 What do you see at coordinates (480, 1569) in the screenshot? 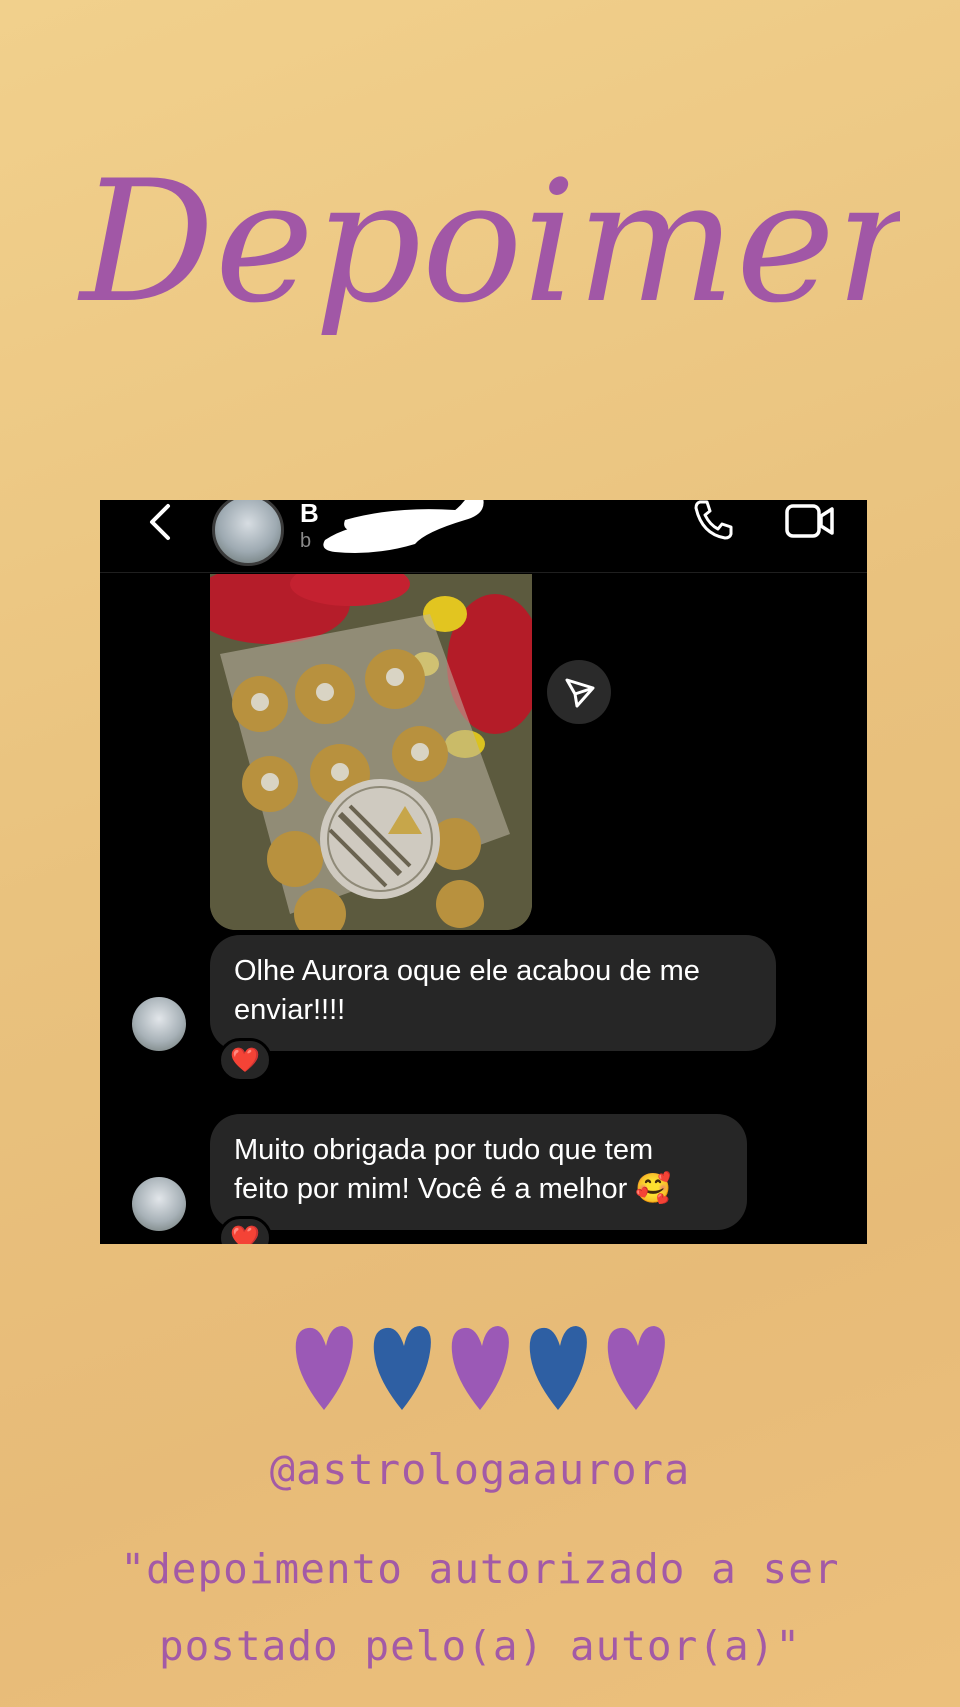
I see `authorization-note: "depoimento autorizado a ser` at bounding box center [480, 1569].